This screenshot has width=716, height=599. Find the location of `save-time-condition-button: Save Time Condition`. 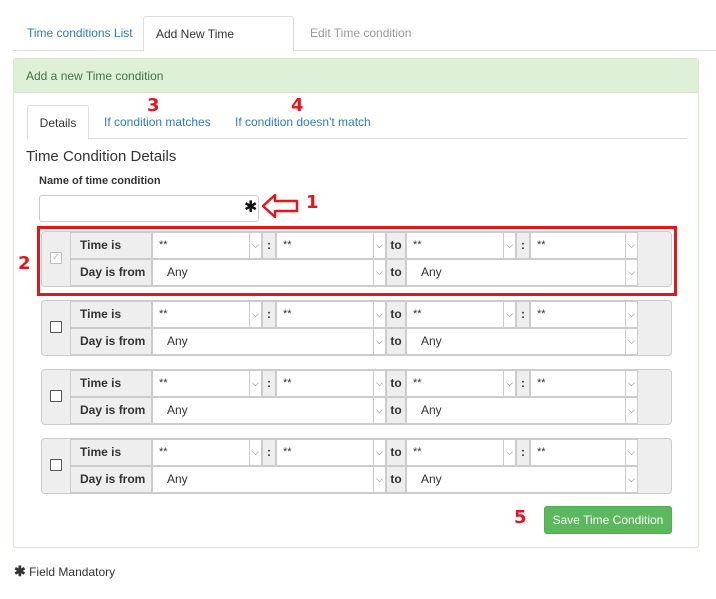

save-time-condition-button: Save Time Condition is located at coordinates (608, 520).